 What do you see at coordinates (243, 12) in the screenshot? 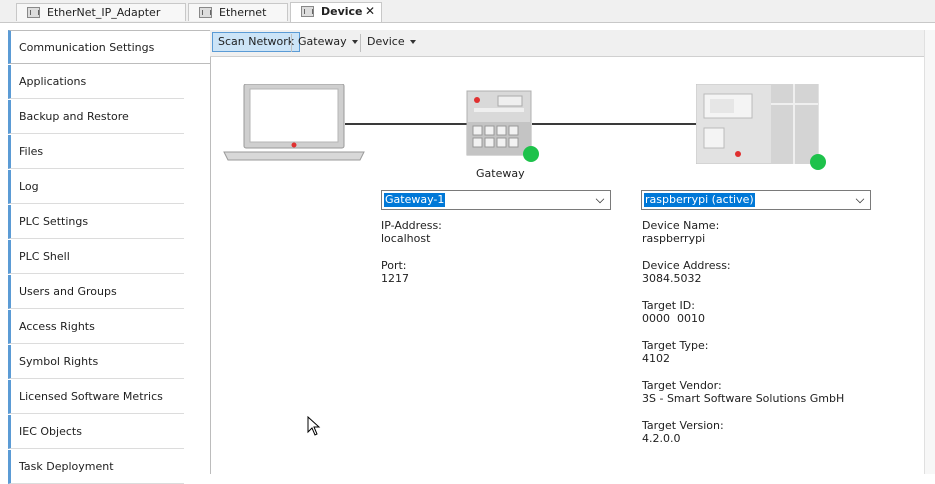
I see `tab-label: Ethernet` at bounding box center [243, 12].